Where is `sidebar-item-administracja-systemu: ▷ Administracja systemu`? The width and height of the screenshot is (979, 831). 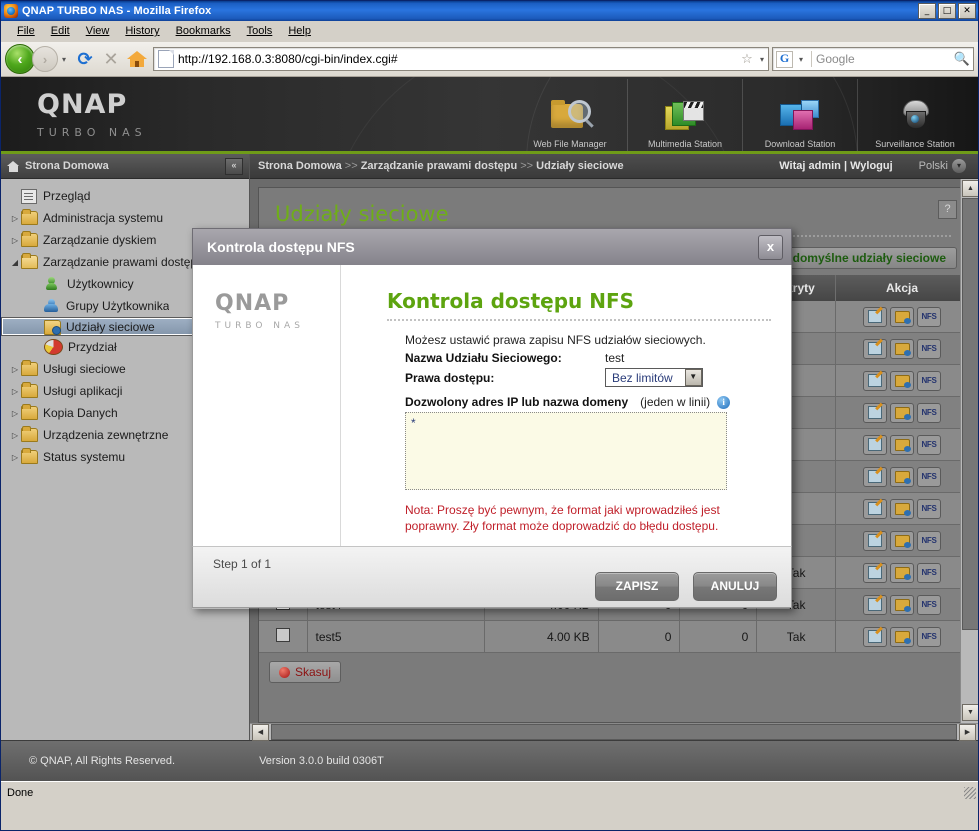 sidebar-item-administracja-systemu: ▷ Administracja systemu is located at coordinates (125, 218).